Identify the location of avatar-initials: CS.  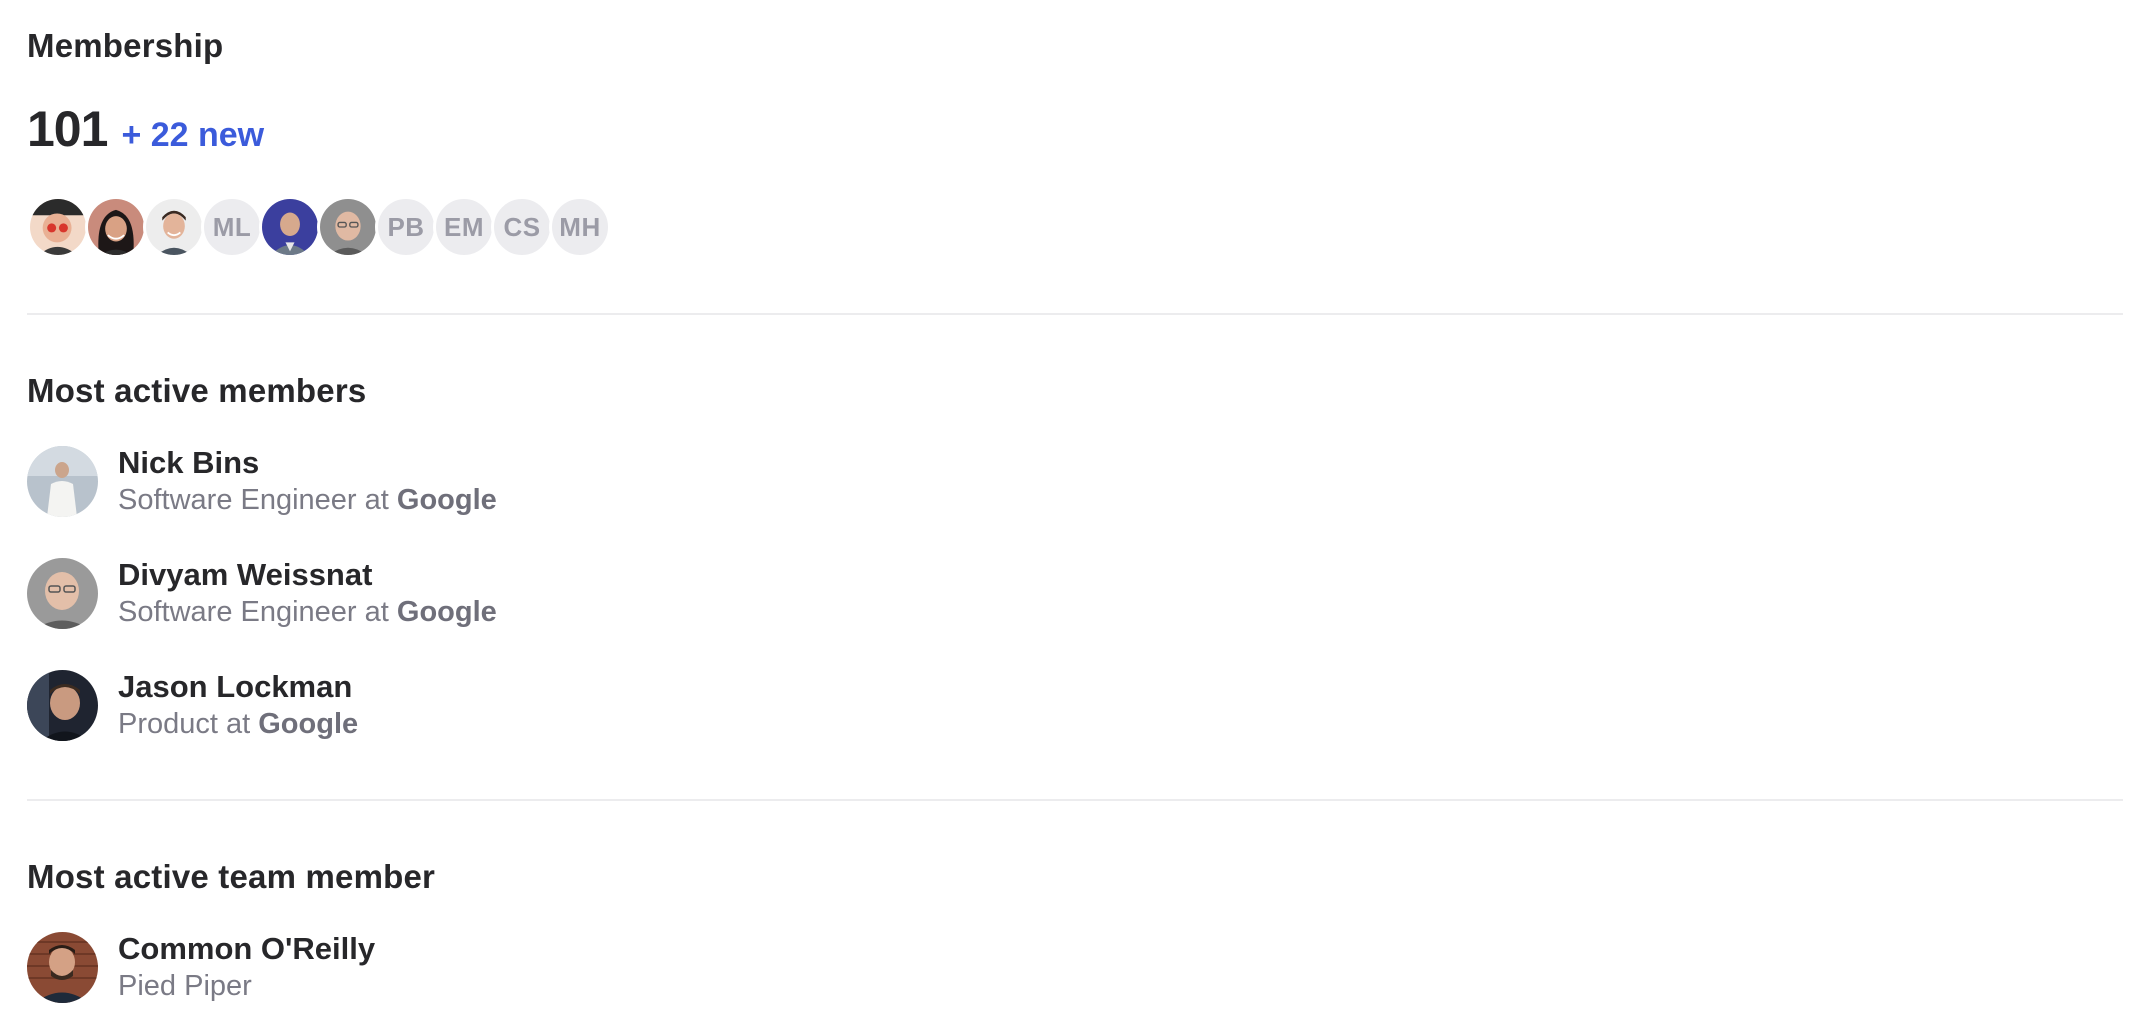
(522, 227).